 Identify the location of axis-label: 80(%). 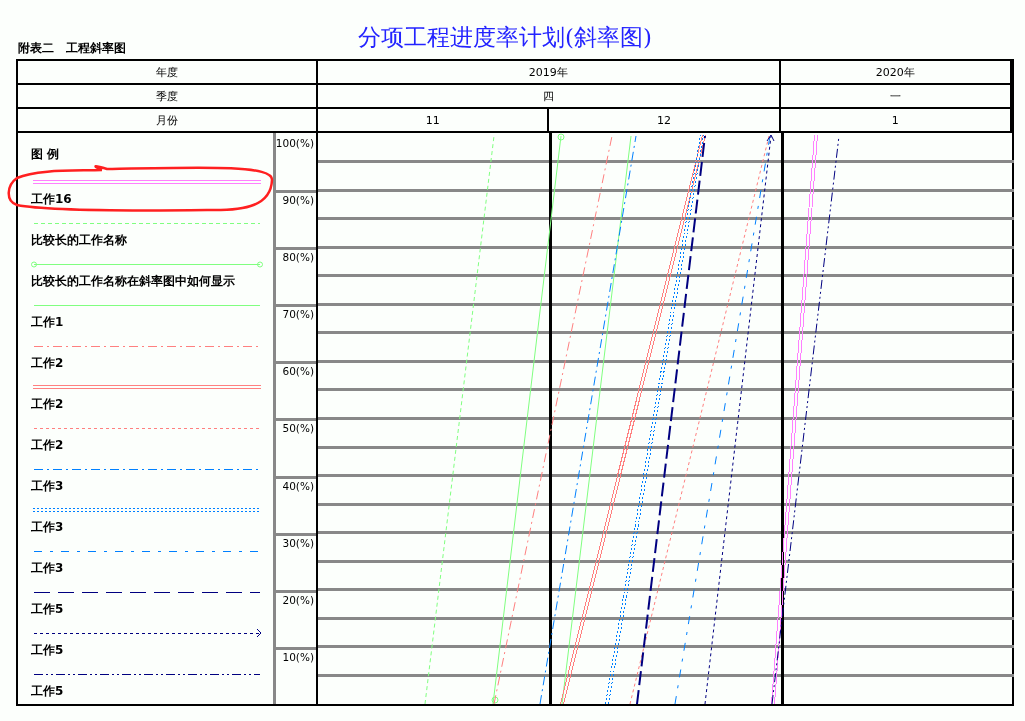
(298, 257).